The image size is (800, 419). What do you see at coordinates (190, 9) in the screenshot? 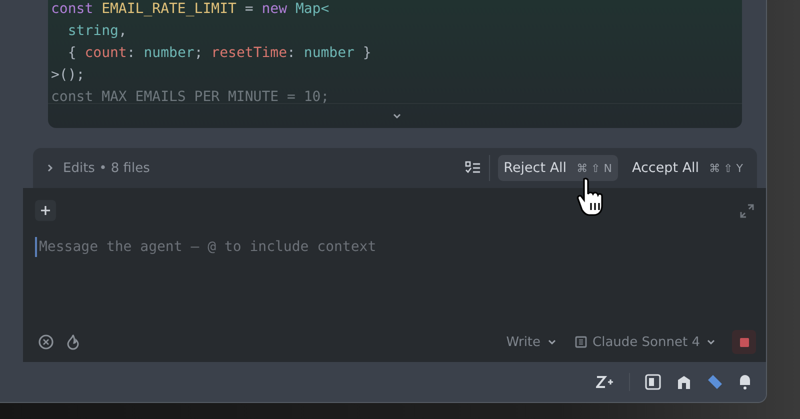
I see `code-line: const EMAIL_RATE_LIMIT = new Map<` at bounding box center [190, 9].